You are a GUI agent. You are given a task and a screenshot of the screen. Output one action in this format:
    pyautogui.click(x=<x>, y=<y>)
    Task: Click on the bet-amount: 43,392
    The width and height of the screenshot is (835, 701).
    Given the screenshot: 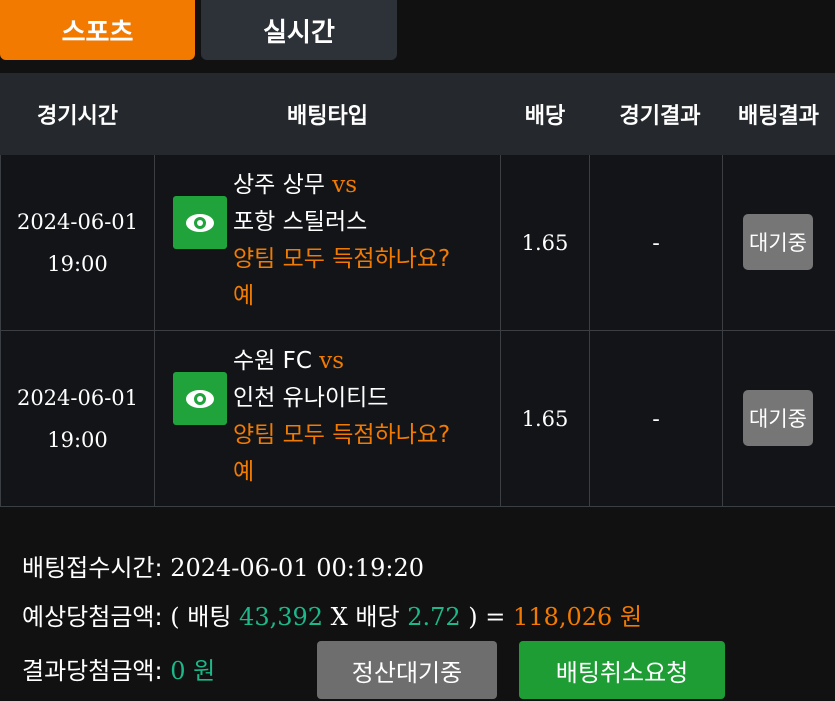 What is the action you would take?
    pyautogui.click(x=281, y=617)
    